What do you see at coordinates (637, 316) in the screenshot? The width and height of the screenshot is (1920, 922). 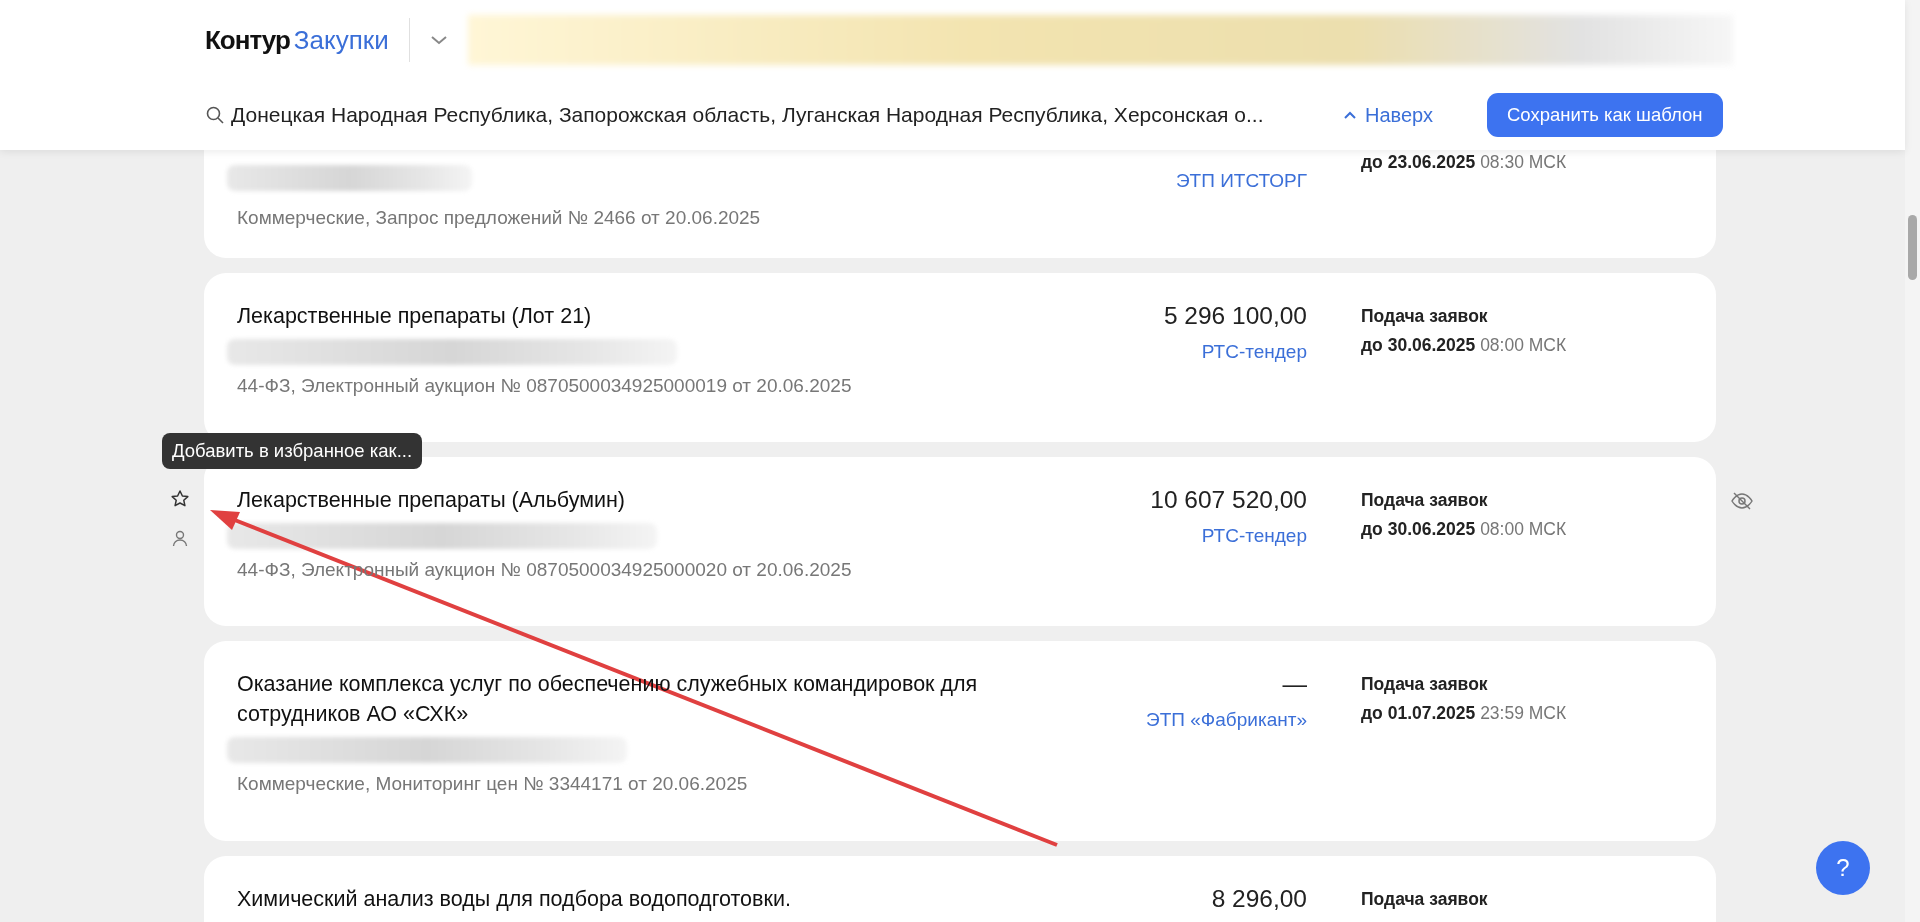 I see `tender-title: Лекарственные препараты (Лот 21)` at bounding box center [637, 316].